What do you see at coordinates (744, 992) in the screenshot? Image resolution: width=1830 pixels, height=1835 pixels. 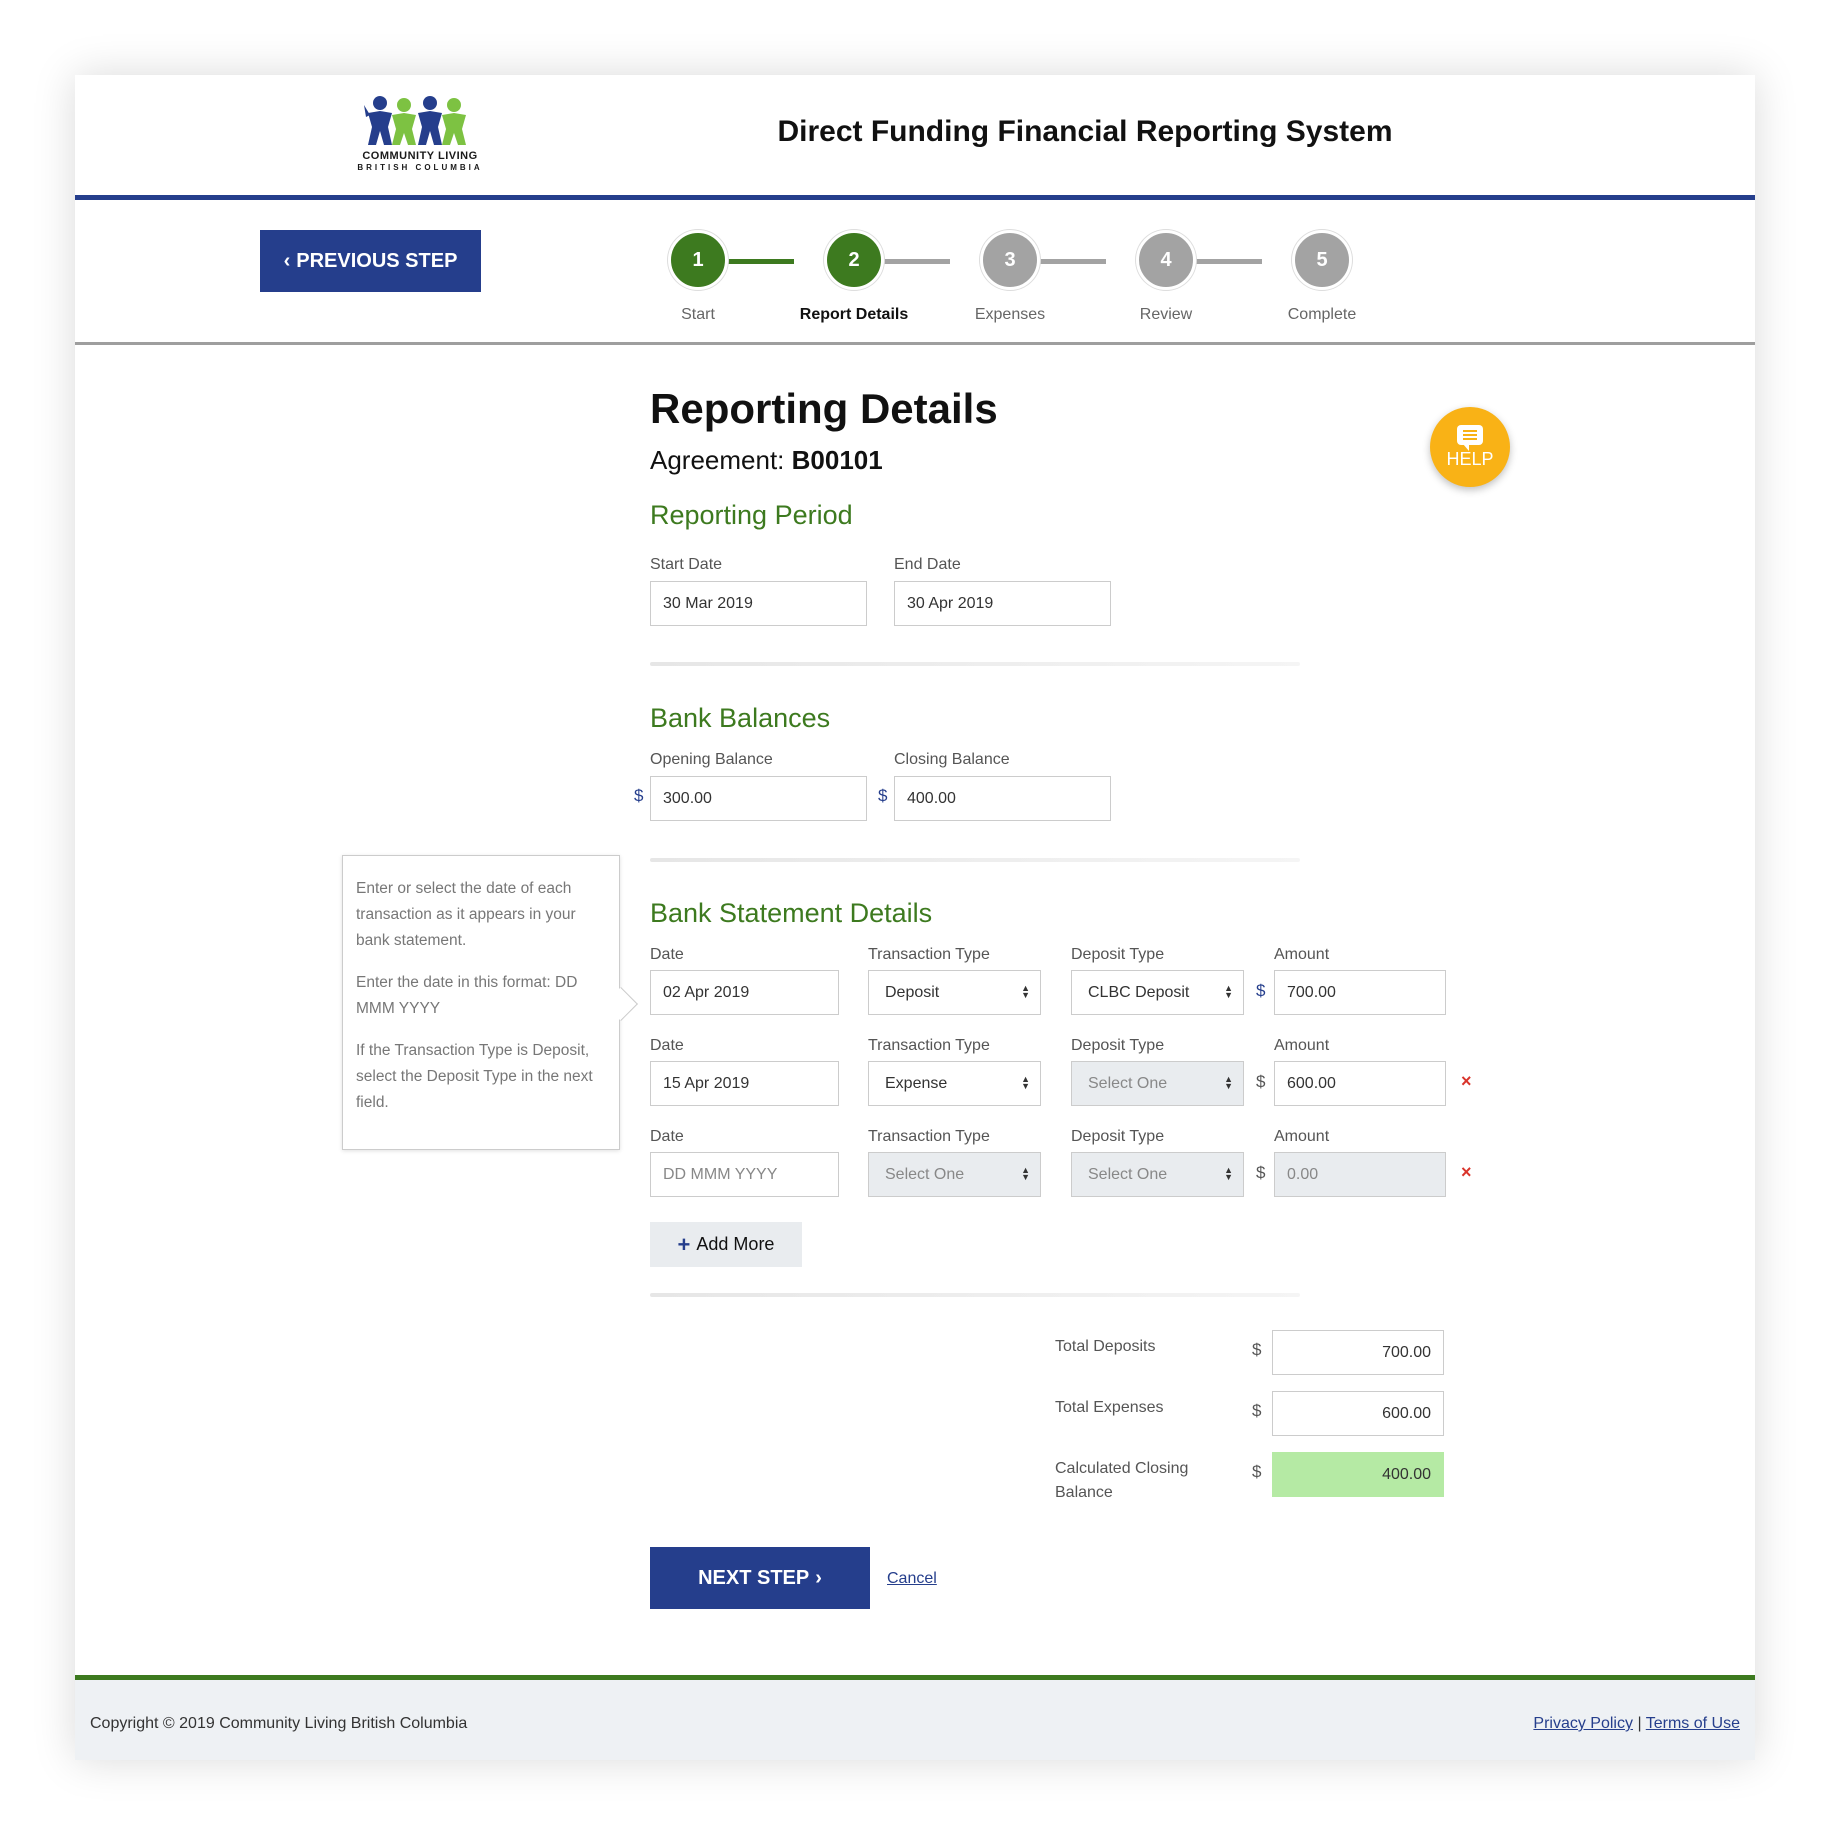 I see `transaction-date-field: 02 Apr 2019` at bounding box center [744, 992].